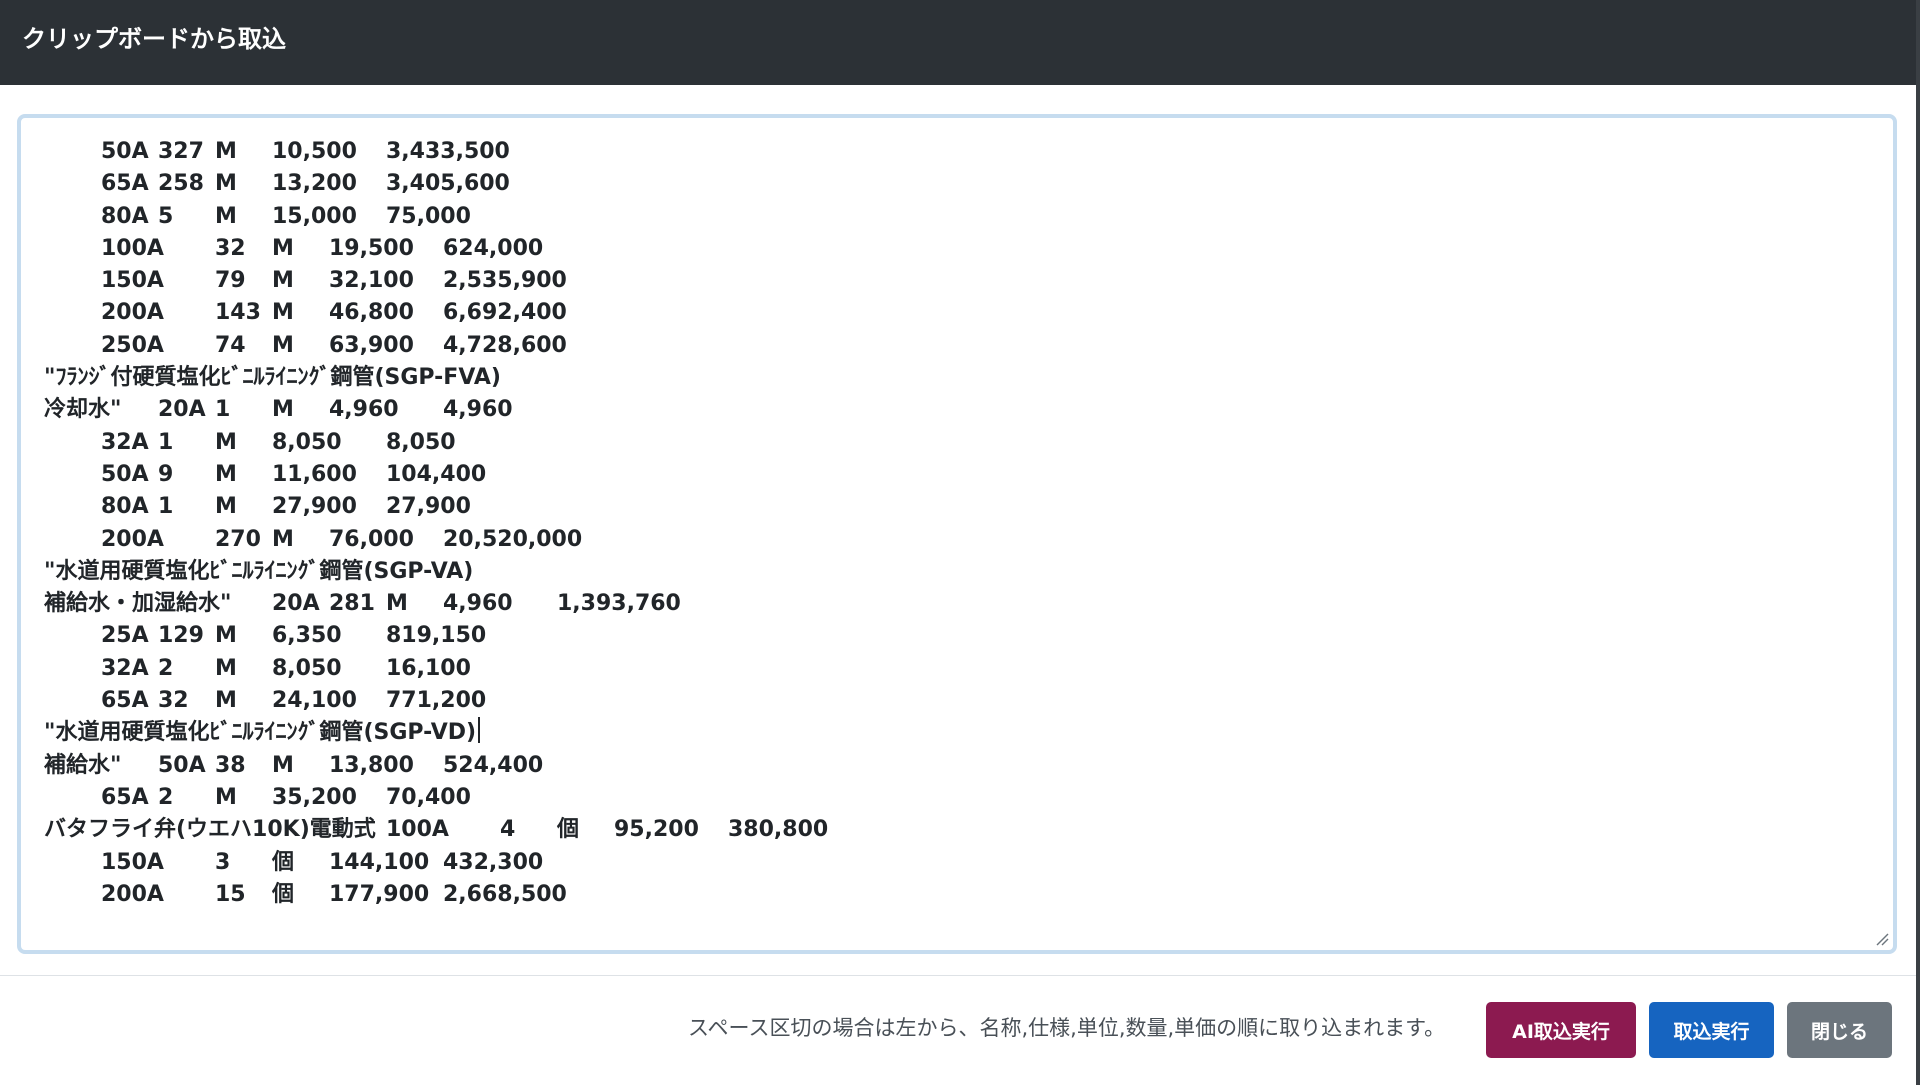 Image resolution: width=1920 pixels, height=1085 pixels. Describe the element at coordinates (954, 733) in the screenshot. I see `textarea-line: "水道用硬質塩化ﾋﾞﾆﾙﾗｲﾆﾝｸﾞ鋼管(SGP-VD)` at that location.